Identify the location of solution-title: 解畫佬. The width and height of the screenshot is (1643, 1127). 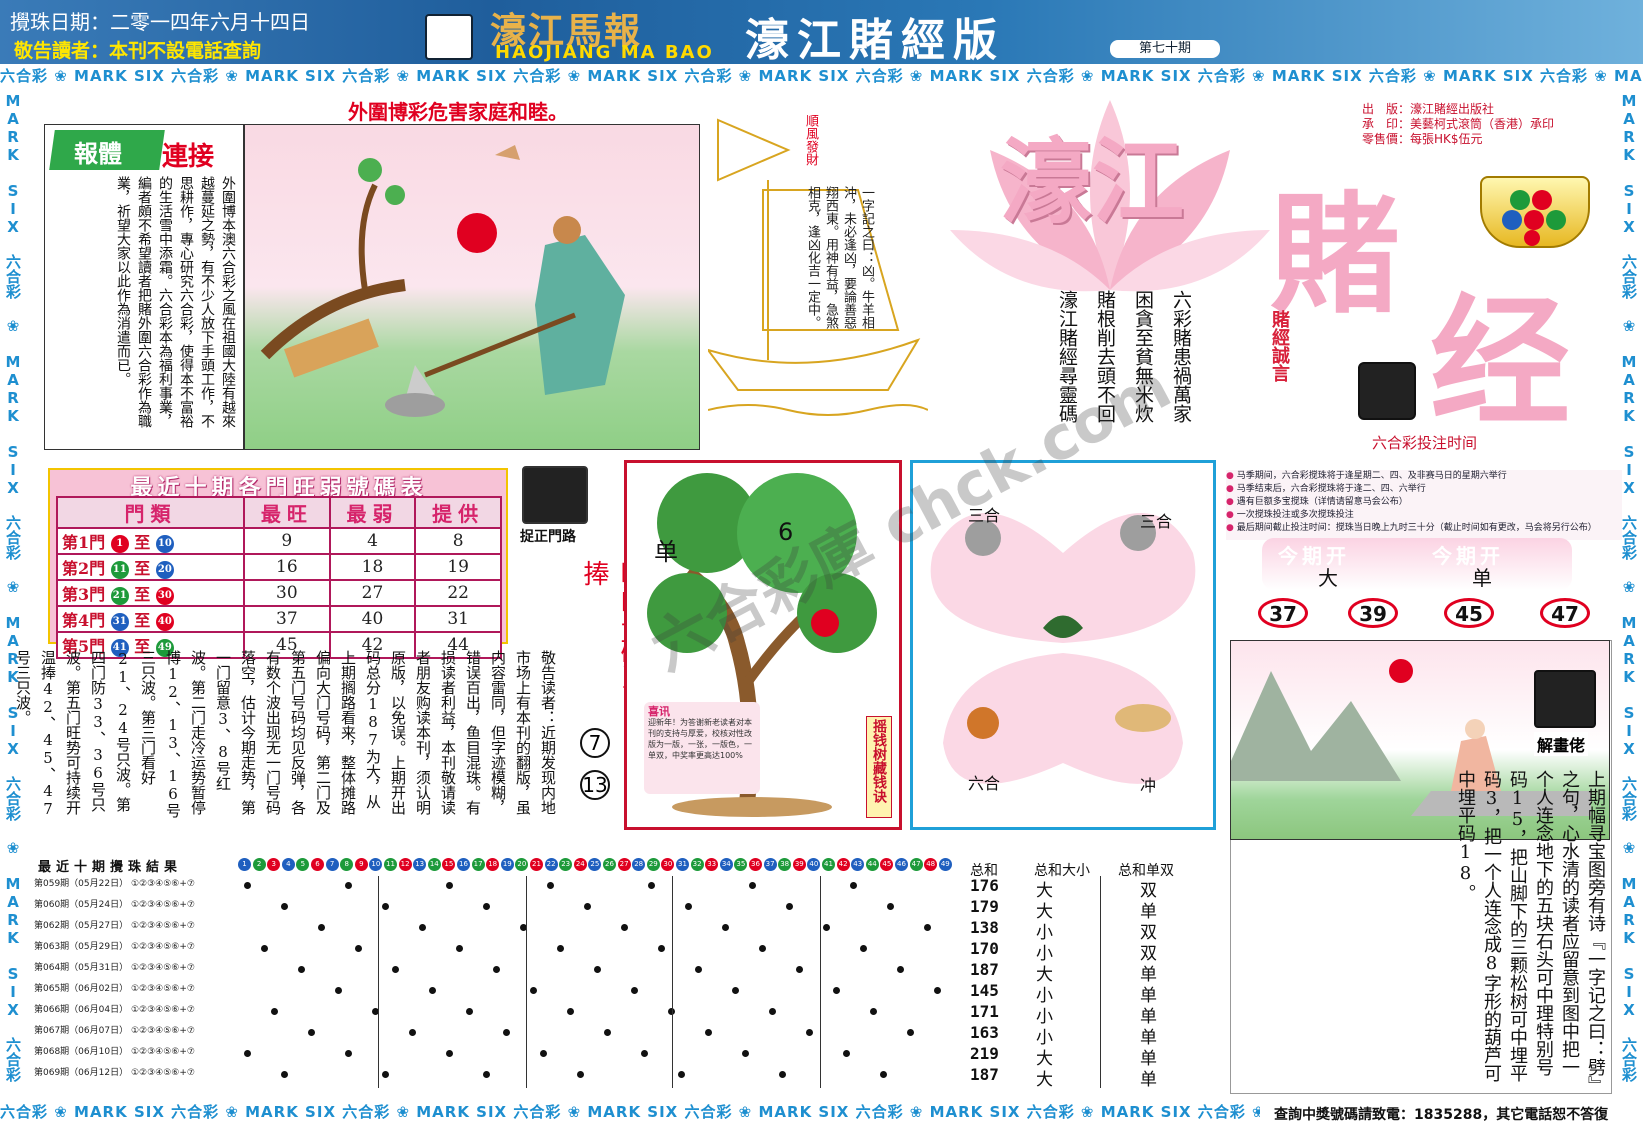
(1561, 744).